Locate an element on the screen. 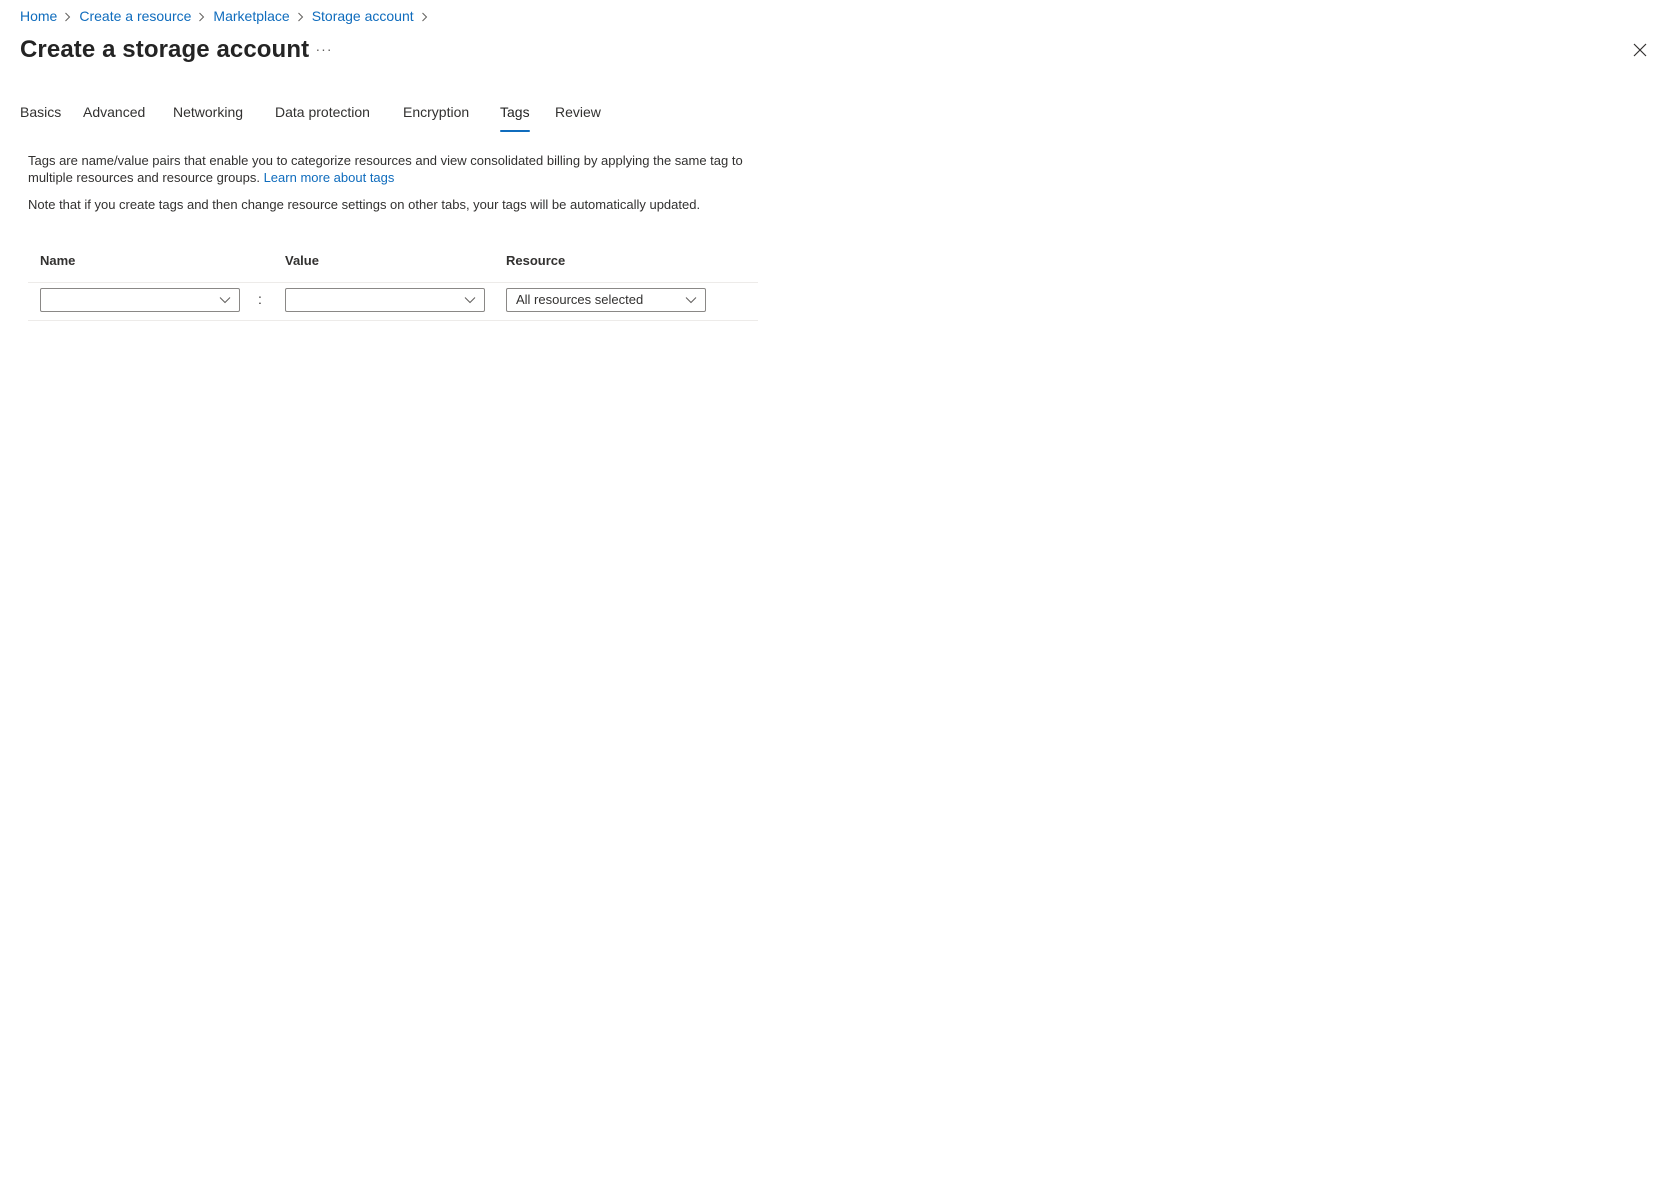 Image resolution: width=1670 pixels, height=1187 pixels. tag-name-dropdown is located at coordinates (140, 300).